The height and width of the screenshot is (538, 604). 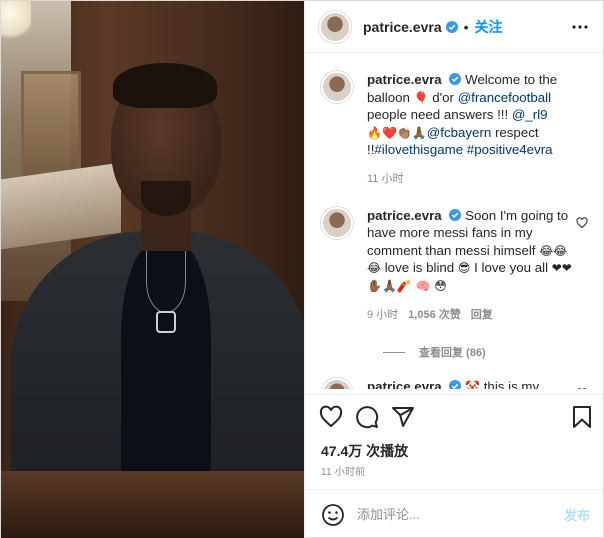 What do you see at coordinates (364, 451) in the screenshot?
I see `view-count: 47.4万 次播放` at bounding box center [364, 451].